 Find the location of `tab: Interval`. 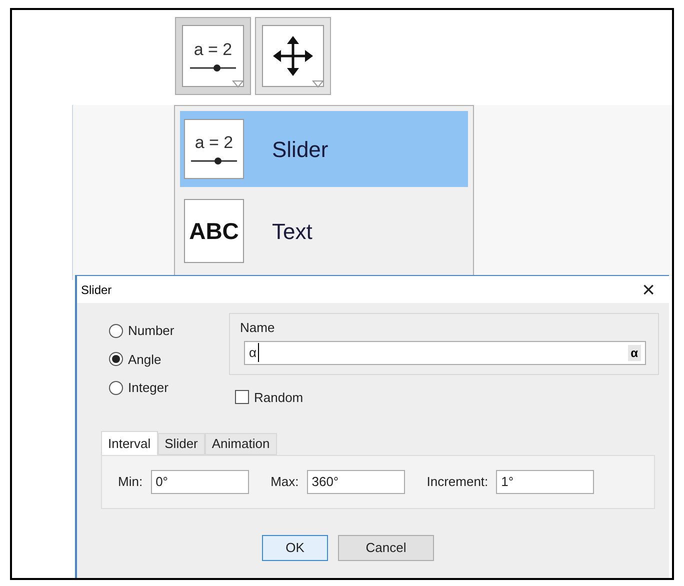

tab: Interval is located at coordinates (129, 443).